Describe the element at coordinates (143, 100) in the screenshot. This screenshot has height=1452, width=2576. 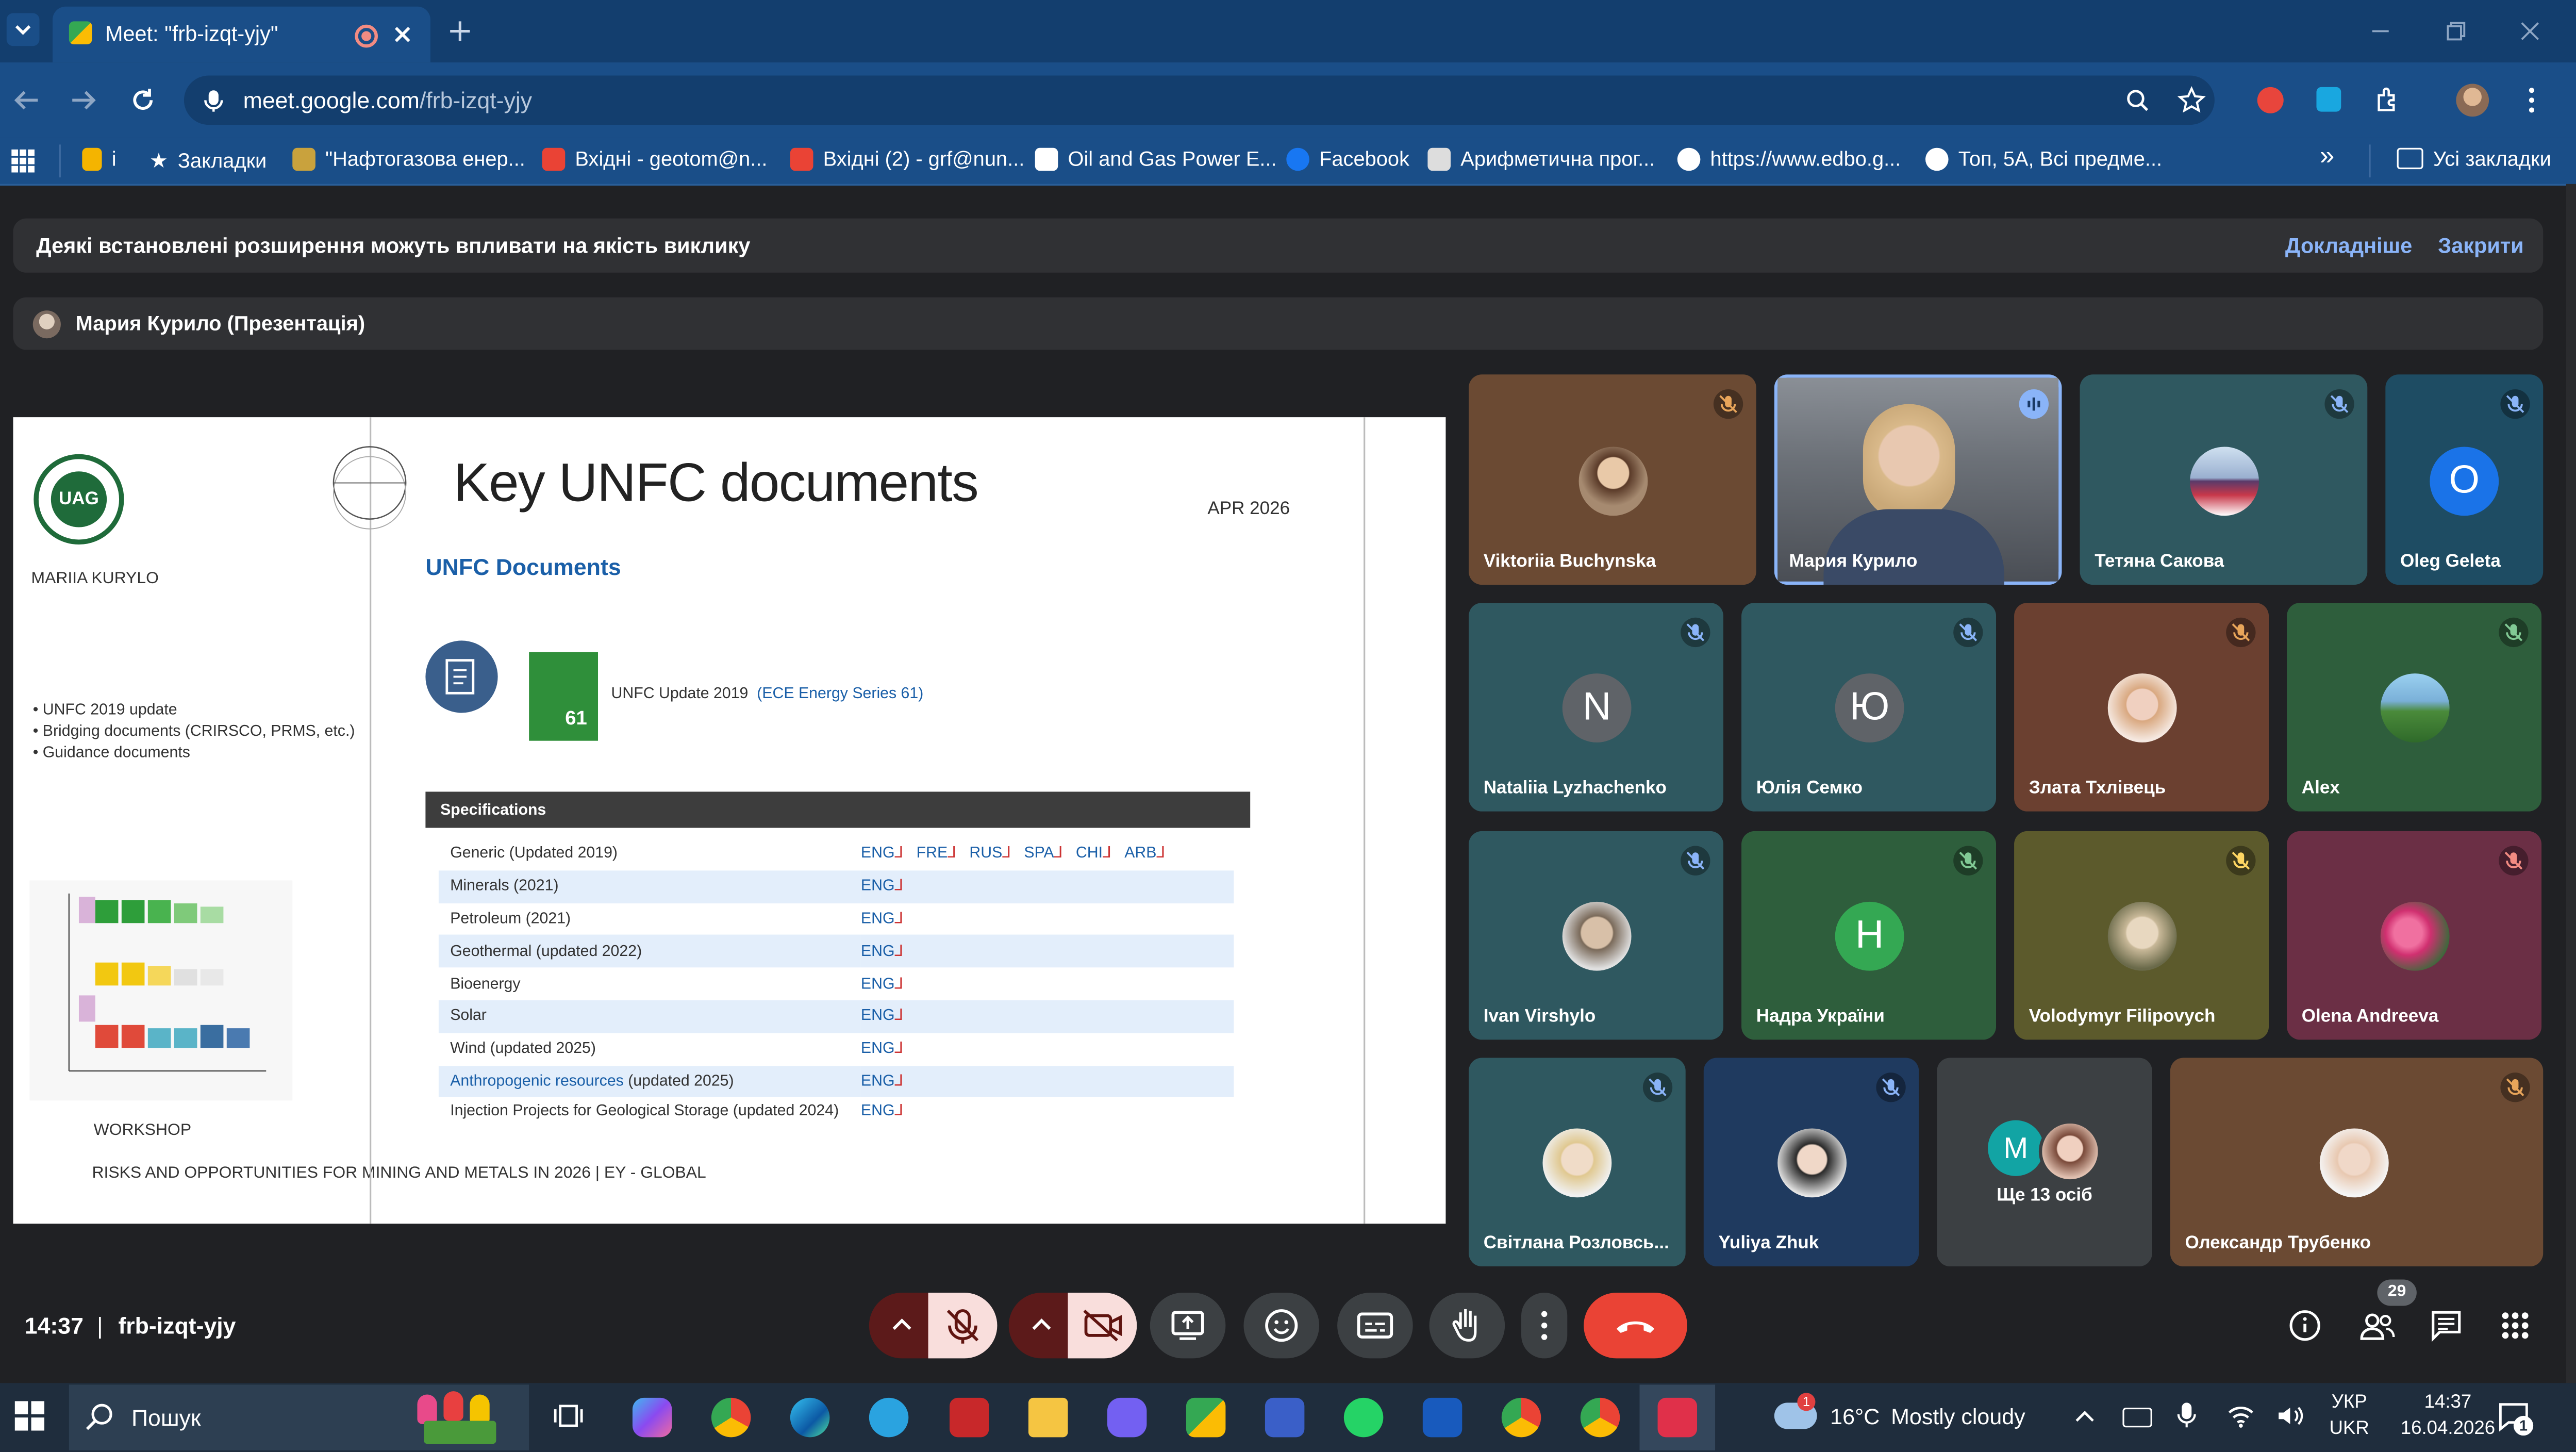
I see `reload-icon` at that location.